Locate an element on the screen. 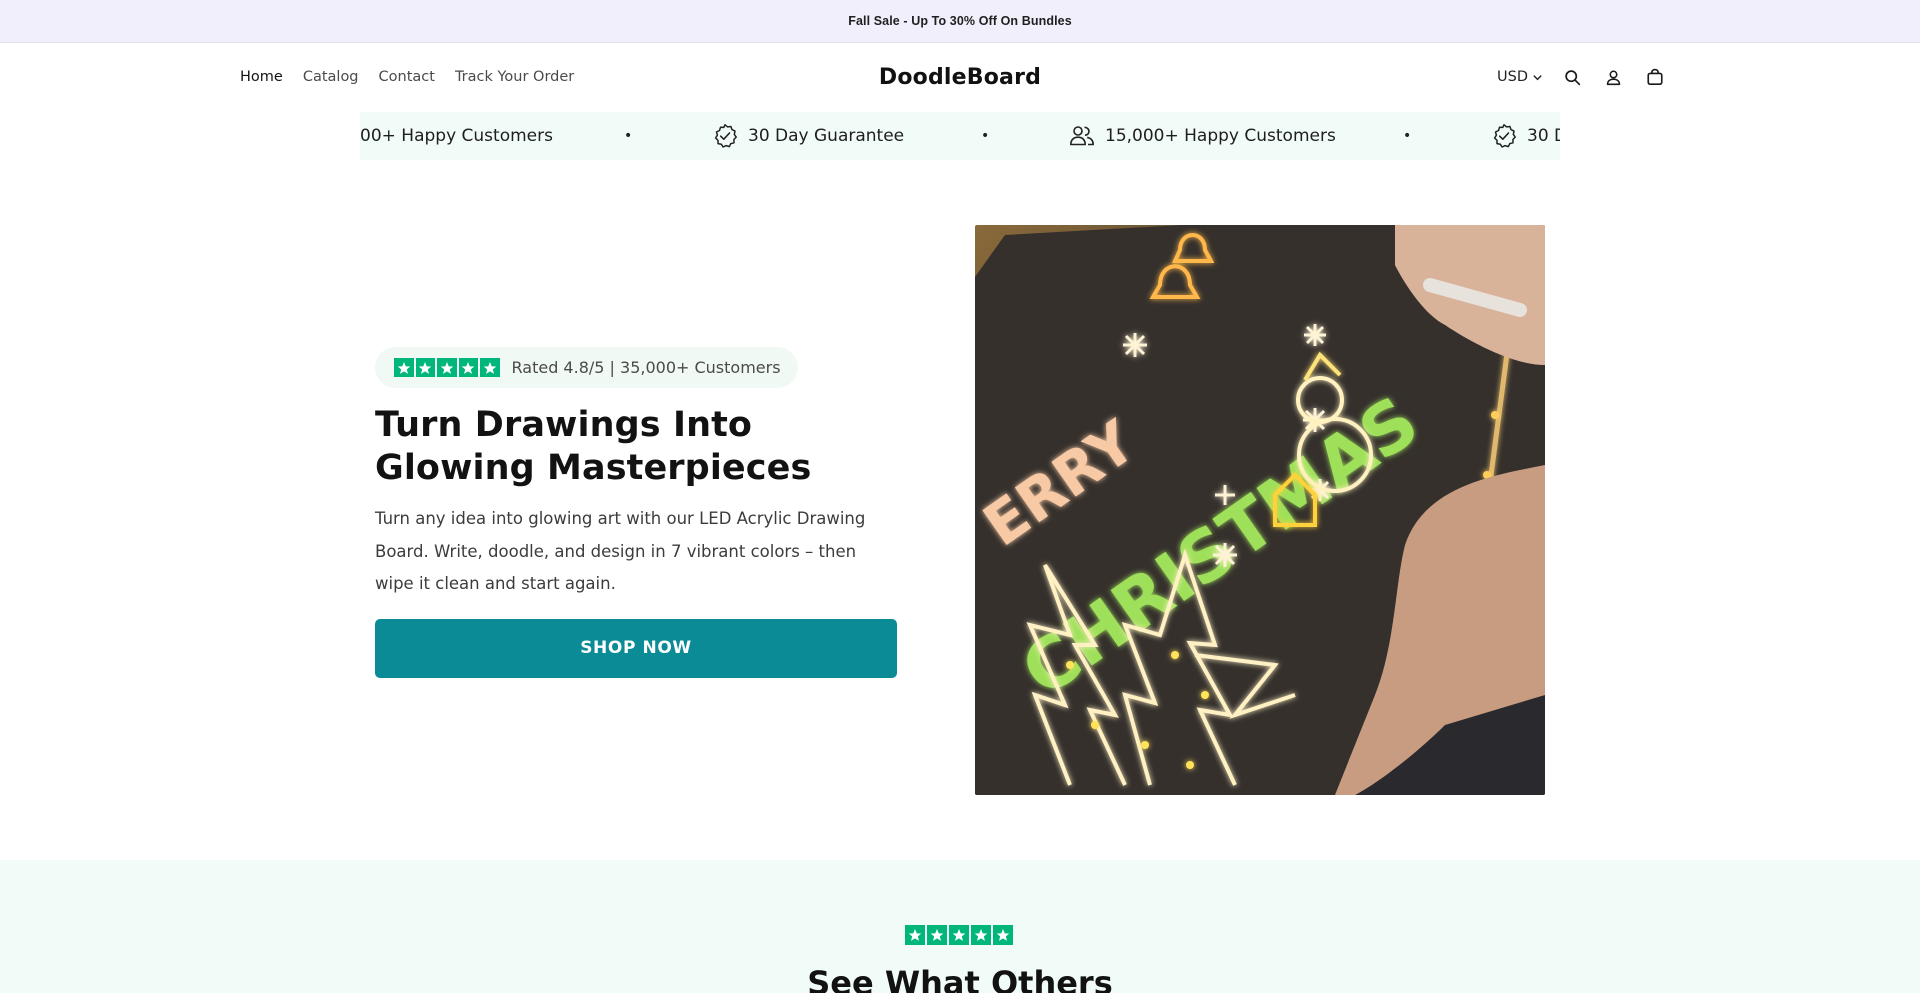 This screenshot has height=993, width=1920. search-button is located at coordinates (1573, 77).